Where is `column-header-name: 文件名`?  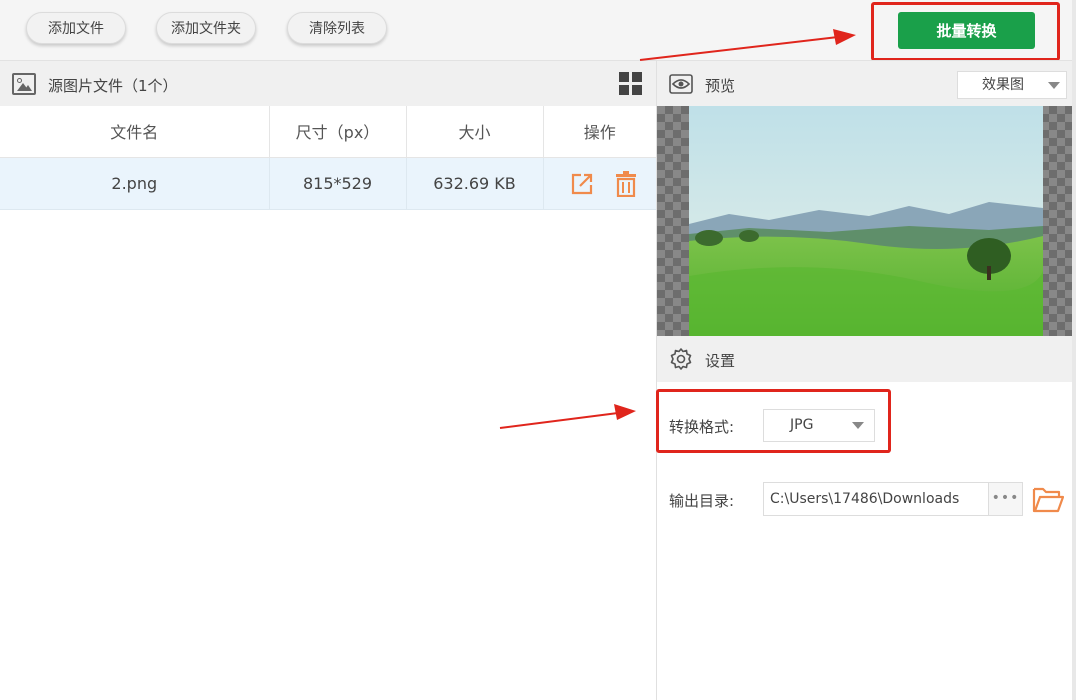
column-header-name: 文件名 is located at coordinates (135, 132).